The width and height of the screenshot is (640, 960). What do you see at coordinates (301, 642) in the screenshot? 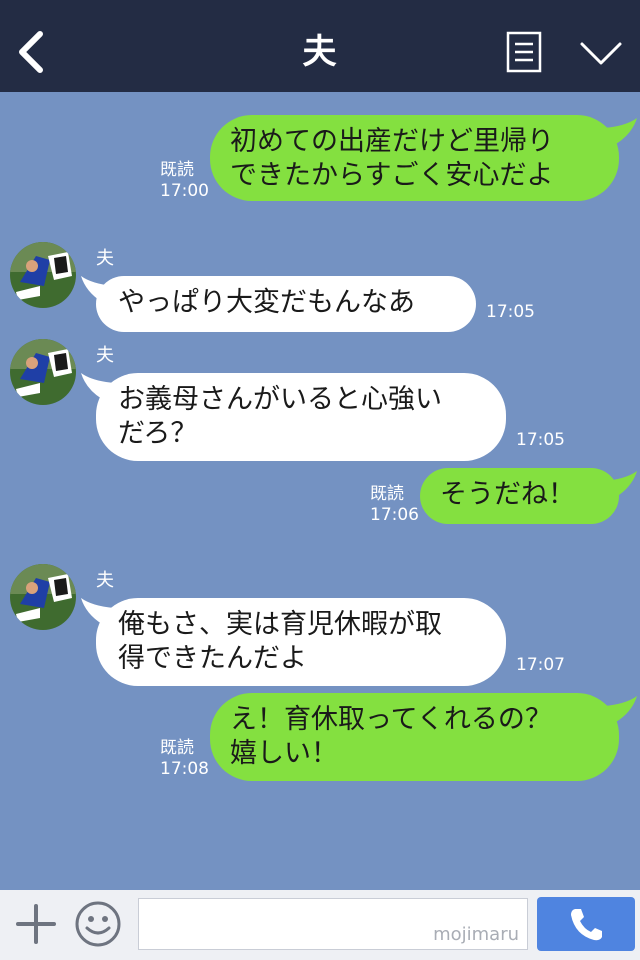
I see `message-bubble: 俺もさ、実は育児休暇が取 得できたんだよ` at bounding box center [301, 642].